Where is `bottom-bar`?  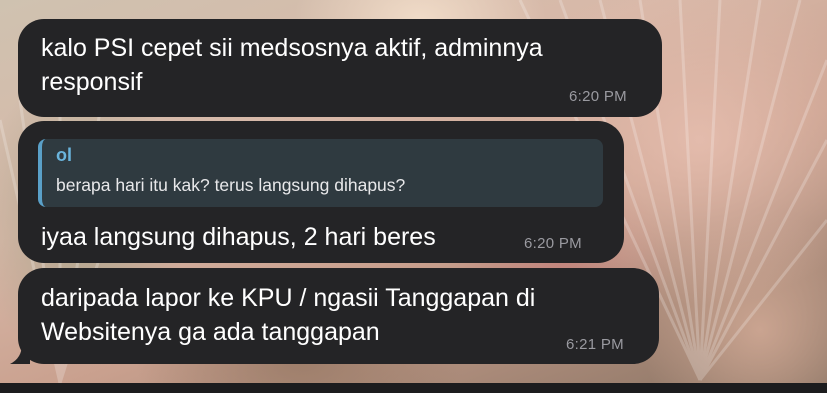 bottom-bar is located at coordinates (413, 388).